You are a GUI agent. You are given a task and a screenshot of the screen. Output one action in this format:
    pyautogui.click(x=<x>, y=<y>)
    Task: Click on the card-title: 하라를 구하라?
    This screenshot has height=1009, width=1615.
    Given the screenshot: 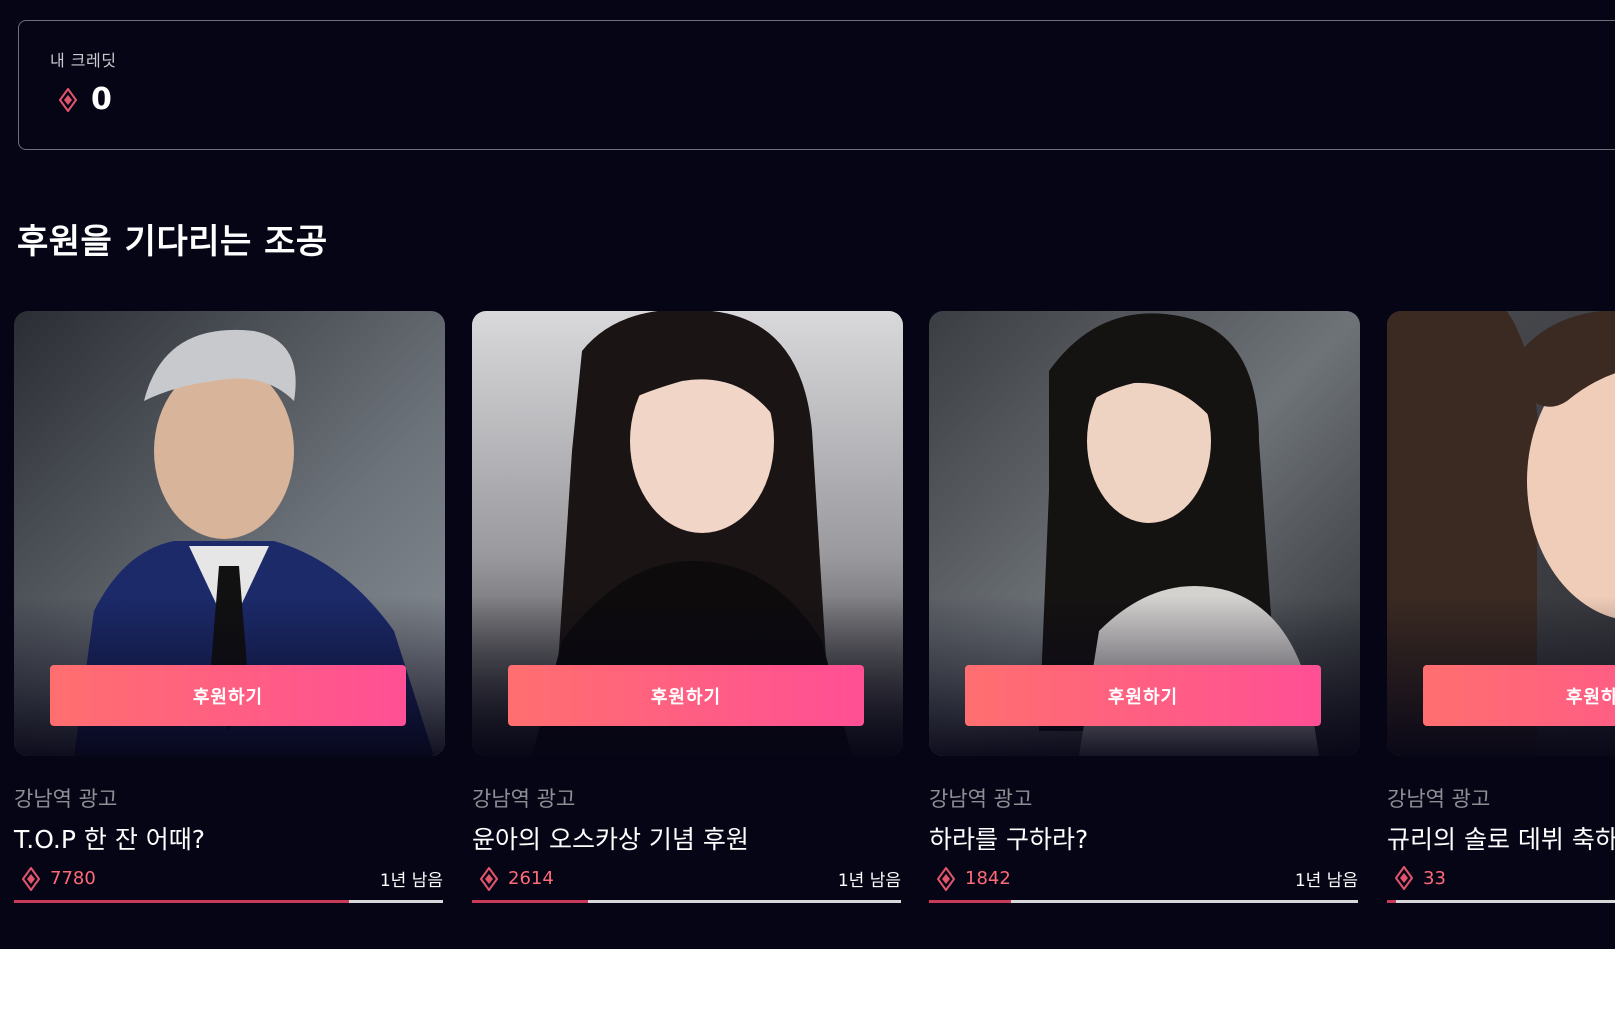 What is the action you would take?
    pyautogui.click(x=1008, y=838)
    